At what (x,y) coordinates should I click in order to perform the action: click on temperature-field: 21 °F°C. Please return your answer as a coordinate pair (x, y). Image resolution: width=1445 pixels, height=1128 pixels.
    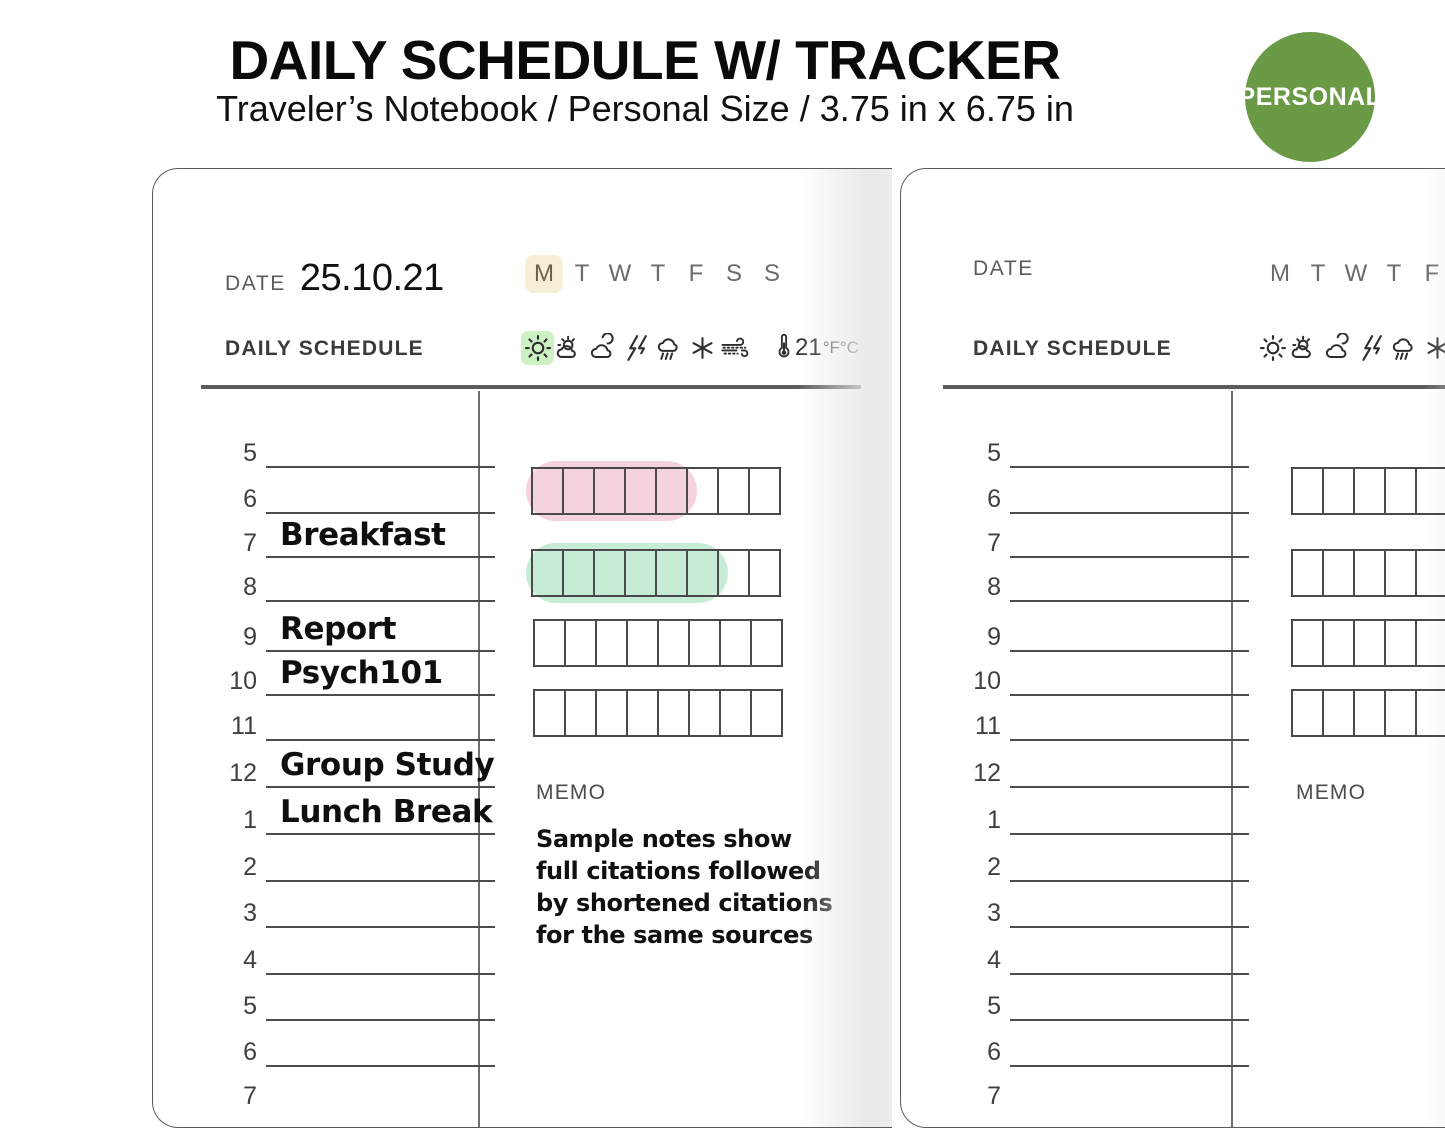
    Looking at the image, I should click on (816, 348).